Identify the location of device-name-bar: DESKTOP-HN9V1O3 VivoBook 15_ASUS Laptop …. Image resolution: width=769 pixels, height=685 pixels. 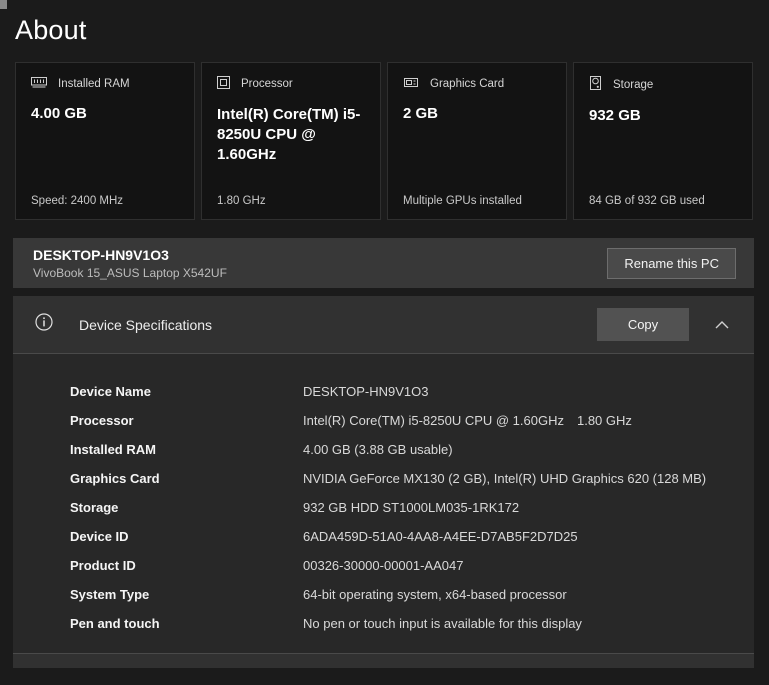
(383, 263).